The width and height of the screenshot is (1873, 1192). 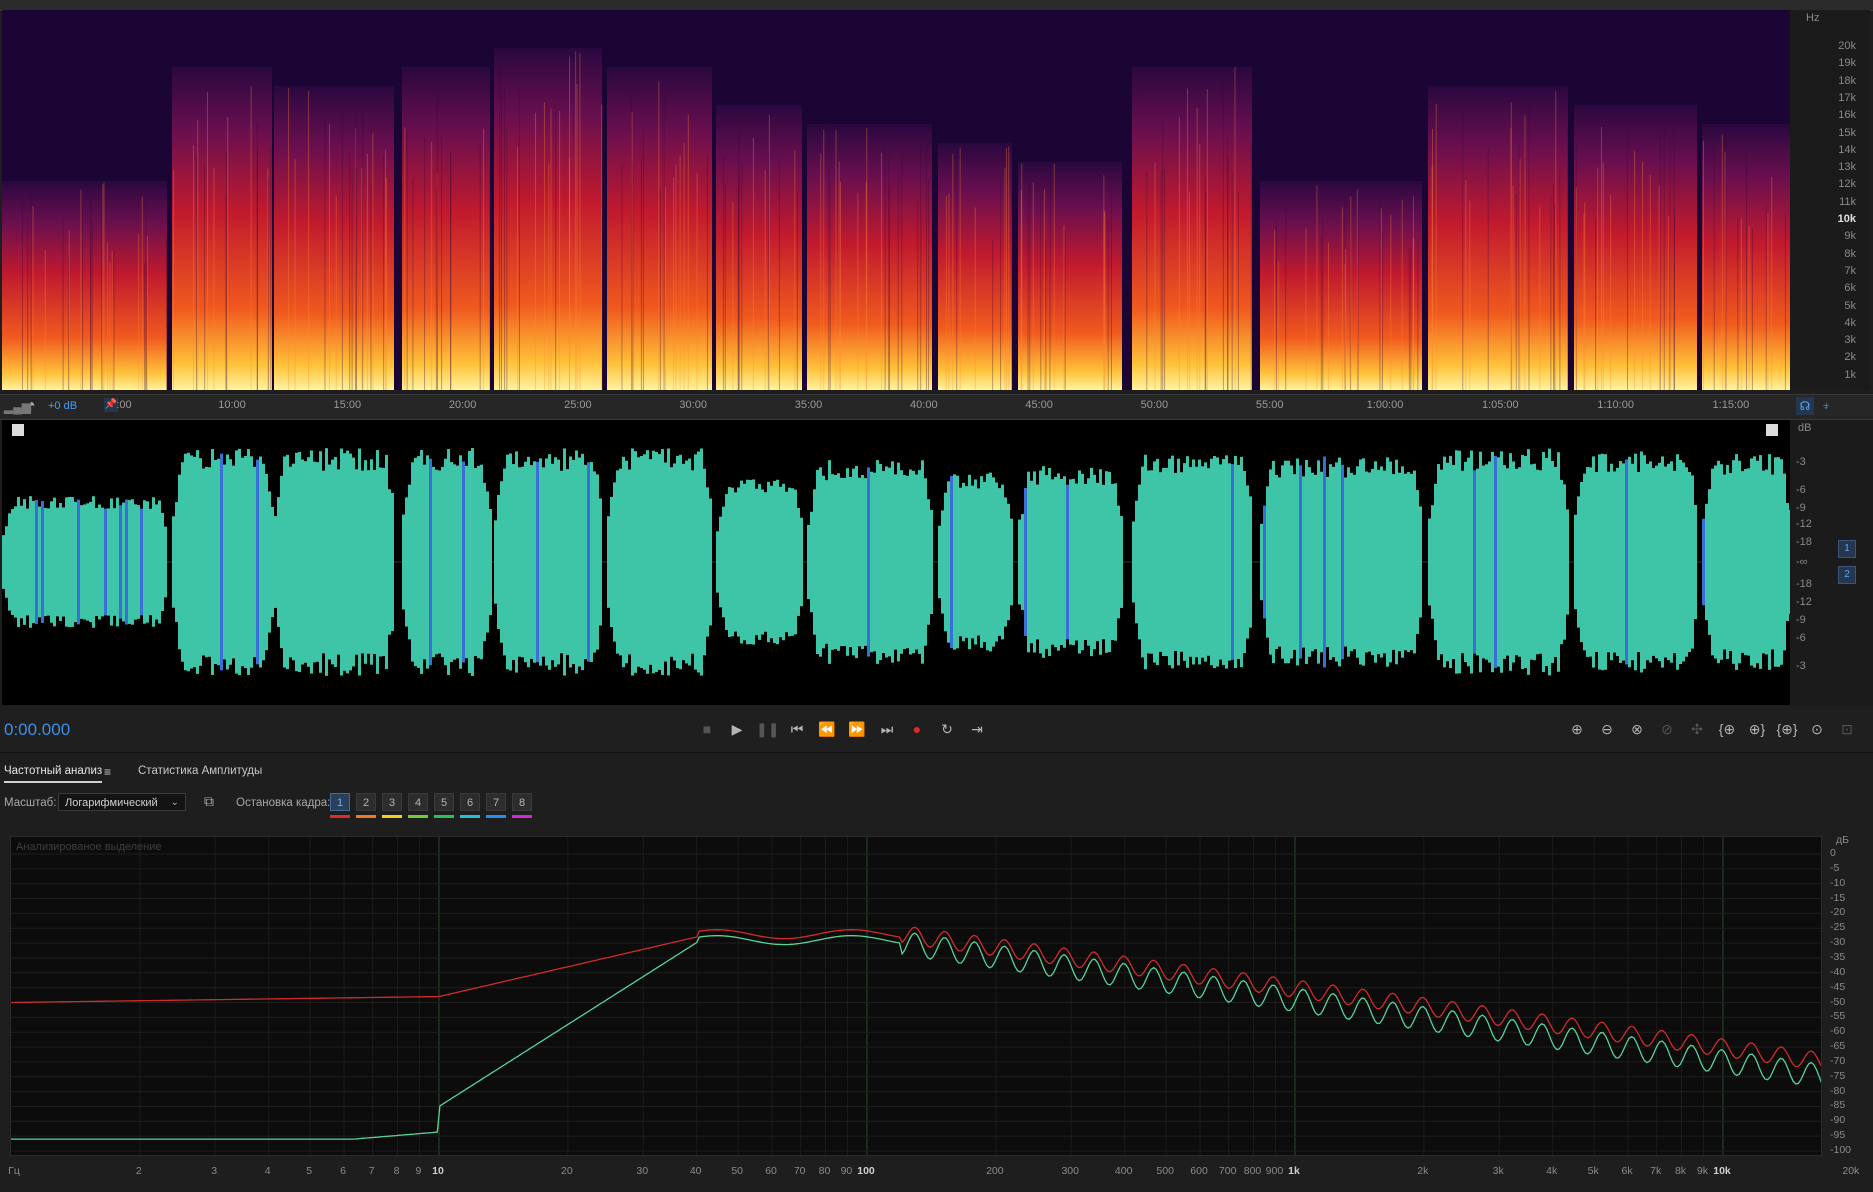 What do you see at coordinates (1727, 729) in the screenshot?
I see `zoom-in-left-icon: {⊕` at bounding box center [1727, 729].